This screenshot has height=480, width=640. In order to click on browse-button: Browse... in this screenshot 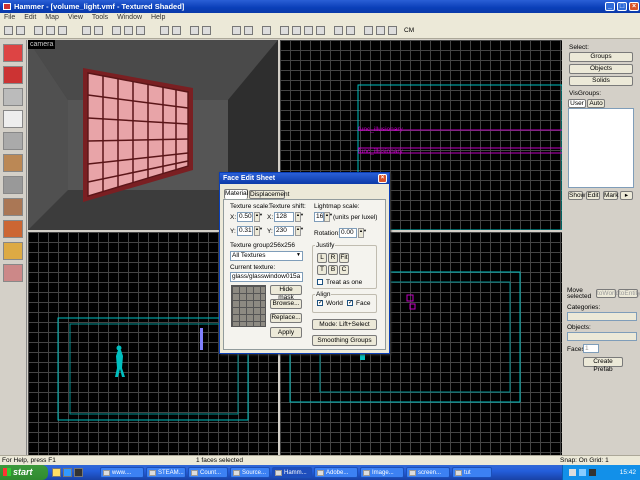, I will do `click(286, 304)`.